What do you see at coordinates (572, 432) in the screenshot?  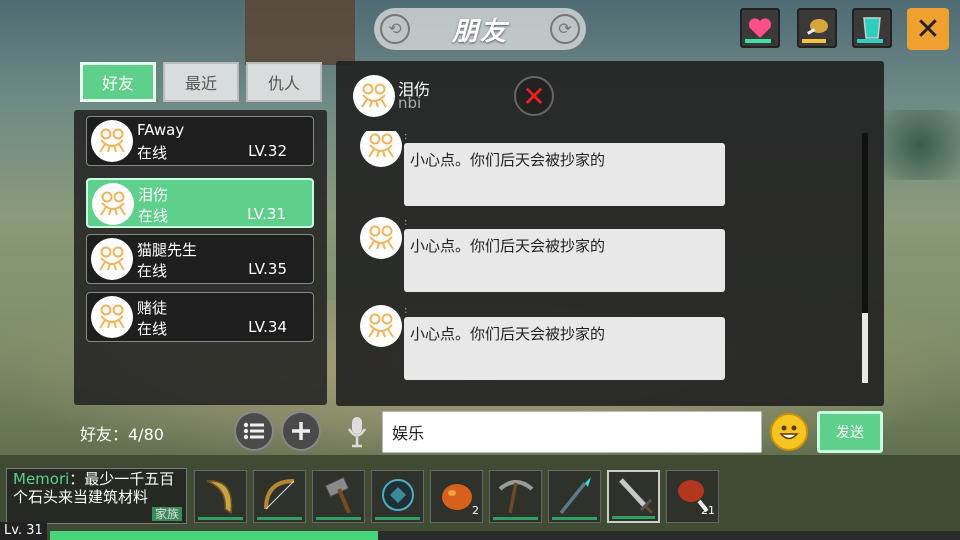 I see `chat-input` at bounding box center [572, 432].